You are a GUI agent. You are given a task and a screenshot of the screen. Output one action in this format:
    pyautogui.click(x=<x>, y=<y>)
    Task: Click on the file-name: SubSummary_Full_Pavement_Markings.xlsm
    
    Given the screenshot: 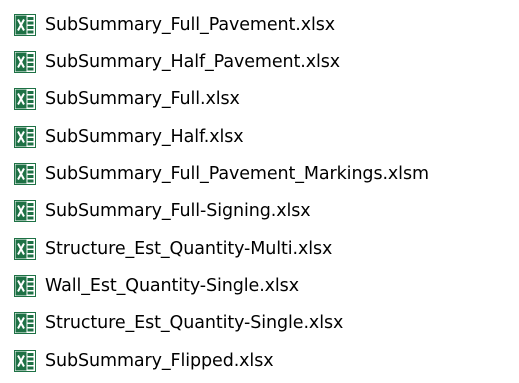 What is the action you would take?
    pyautogui.click(x=237, y=174)
    